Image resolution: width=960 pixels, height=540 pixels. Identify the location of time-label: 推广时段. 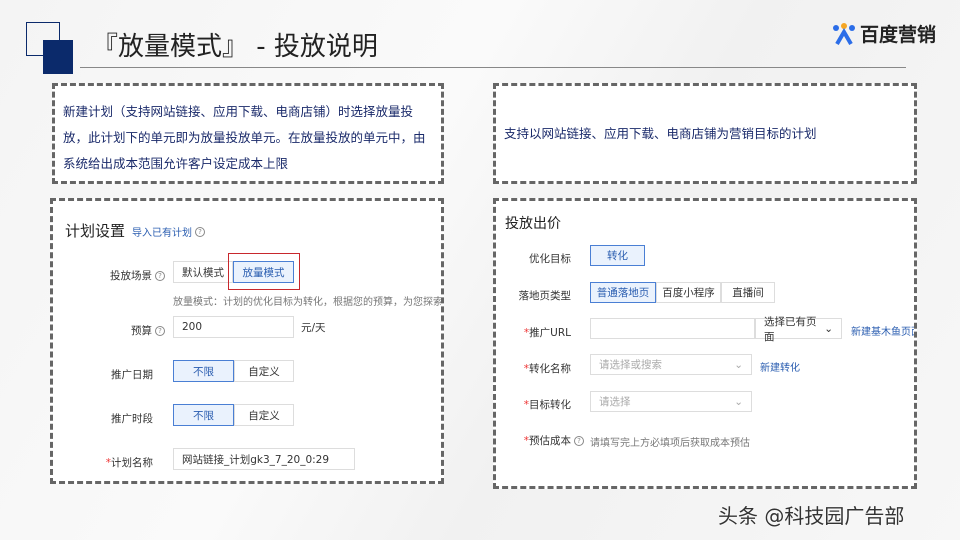
(132, 419).